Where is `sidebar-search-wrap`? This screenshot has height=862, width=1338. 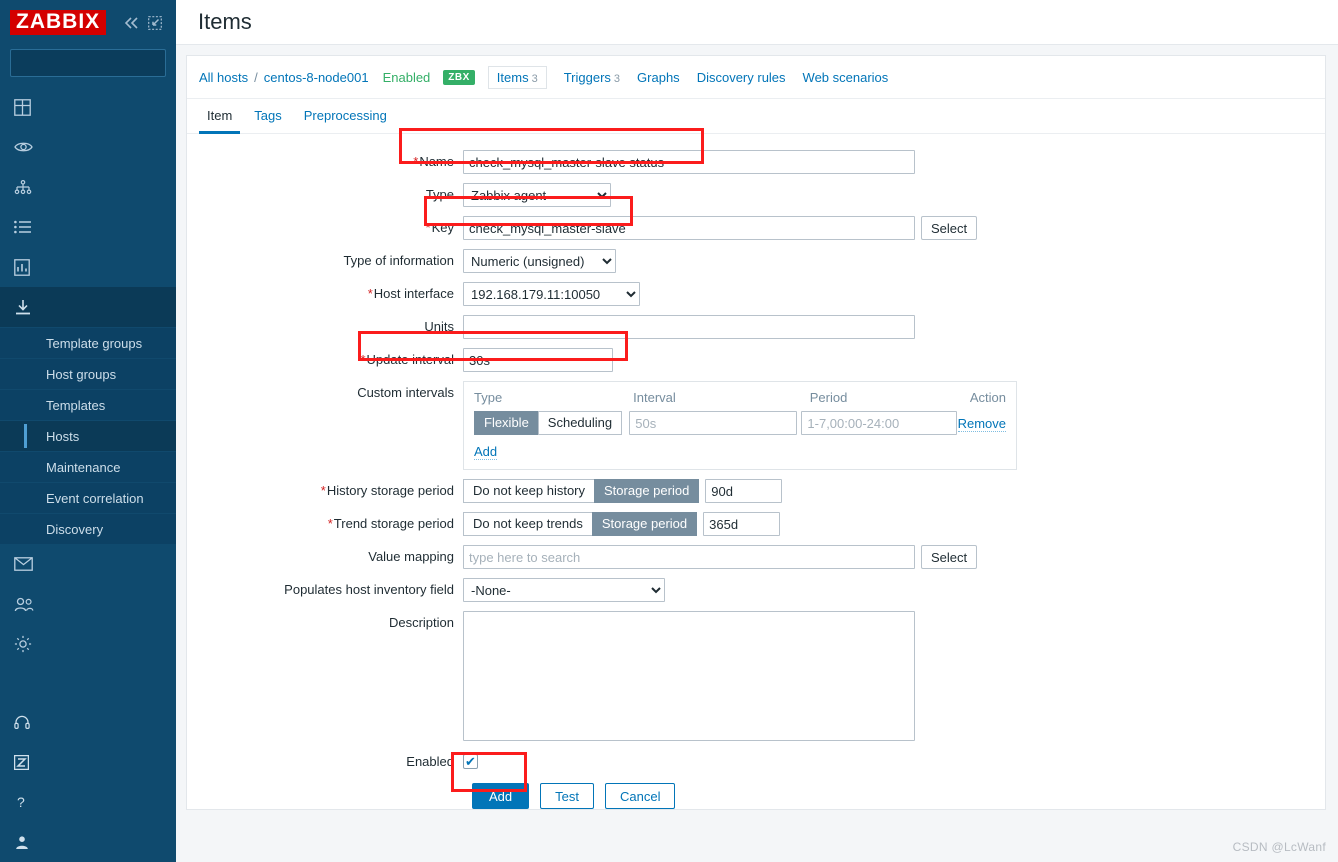 sidebar-search-wrap is located at coordinates (88, 66).